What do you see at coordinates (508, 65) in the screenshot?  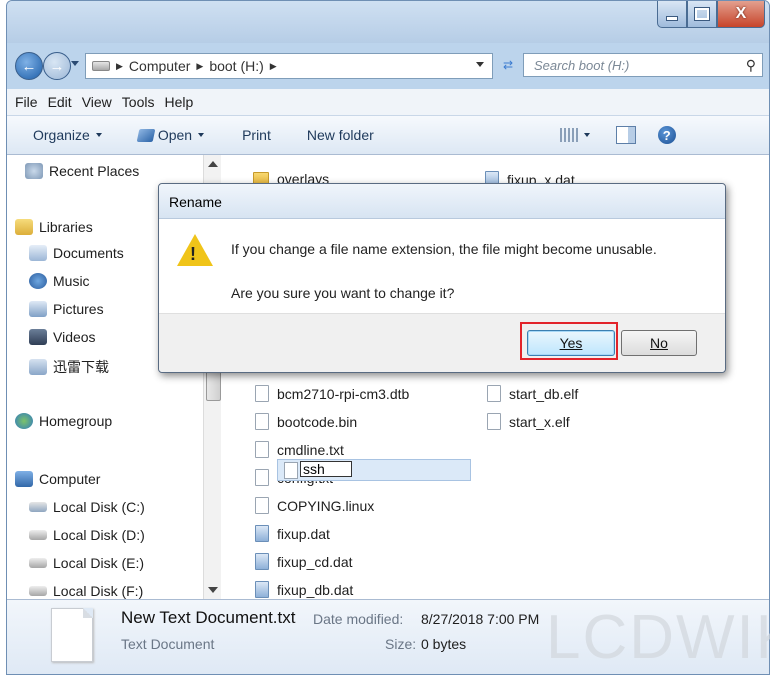 I see `refresh-button: ⇄` at bounding box center [508, 65].